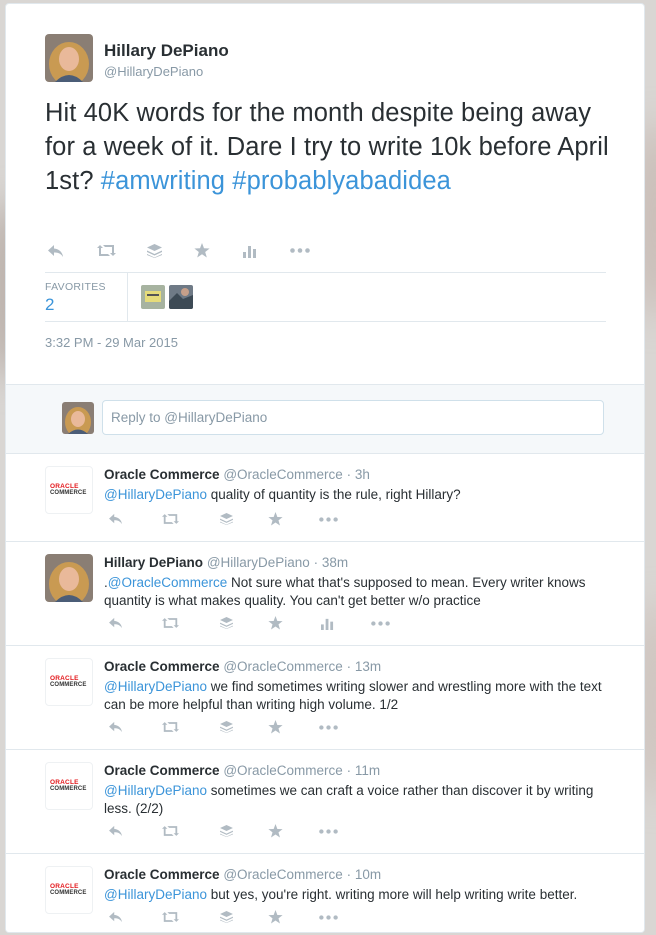 The image size is (656, 935). What do you see at coordinates (153, 71) in the screenshot?
I see `author-handle: @HillaryDePiano` at bounding box center [153, 71].